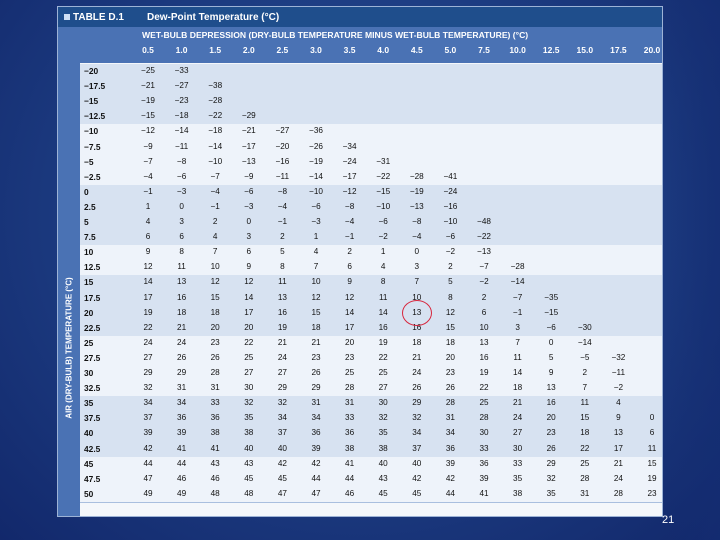 This screenshot has height=540, width=720. What do you see at coordinates (585, 433) in the screenshot?
I see `table-cell: 18` at bounding box center [585, 433].